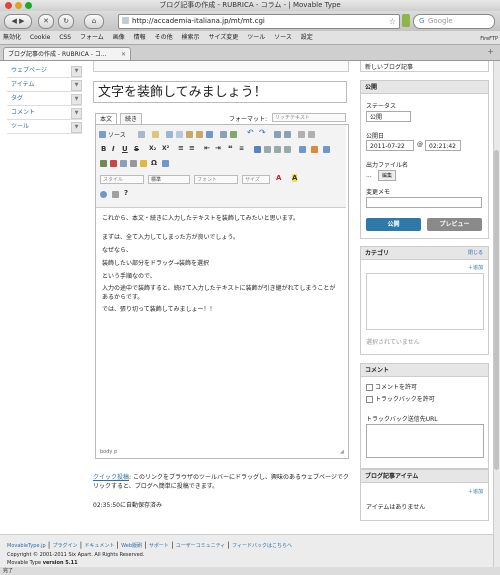  Describe the element at coordinates (164, 37) in the screenshot. I see `toolbar-item-misc: その他` at that location.